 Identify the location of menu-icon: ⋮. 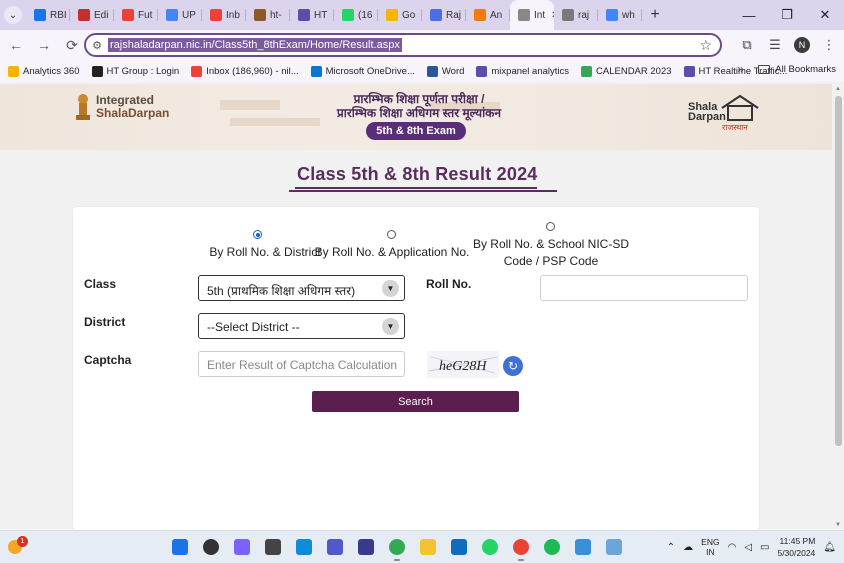
(829, 45).